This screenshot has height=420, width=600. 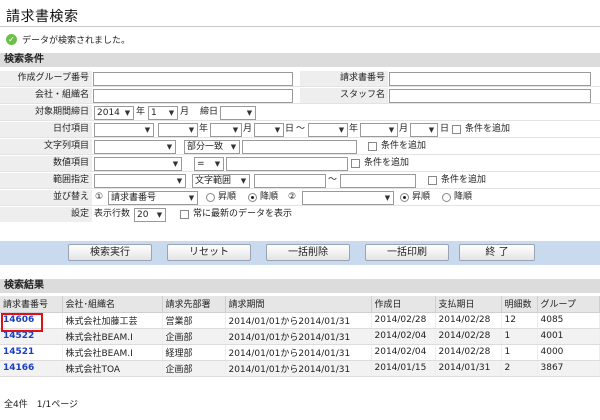 I want to click on string-item-select: ▼, so click(x=135, y=147).